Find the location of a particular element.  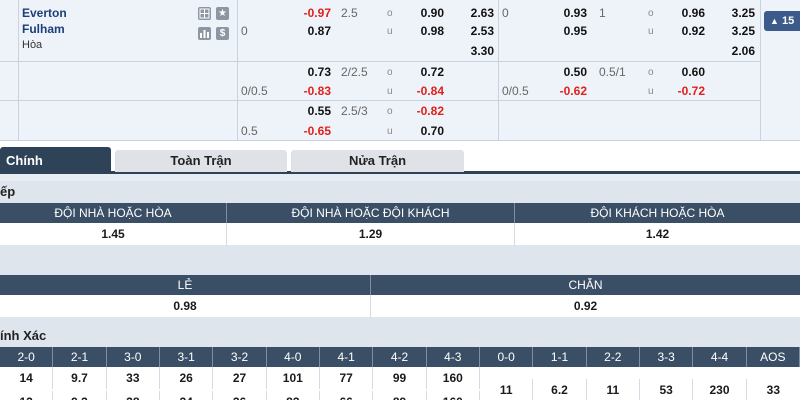

score-odd: 77 is located at coordinates (347, 378).